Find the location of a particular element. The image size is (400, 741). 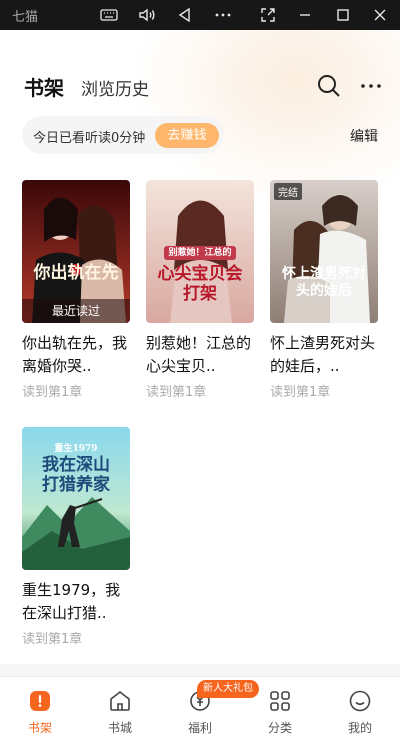

close-icon is located at coordinates (380, 15).